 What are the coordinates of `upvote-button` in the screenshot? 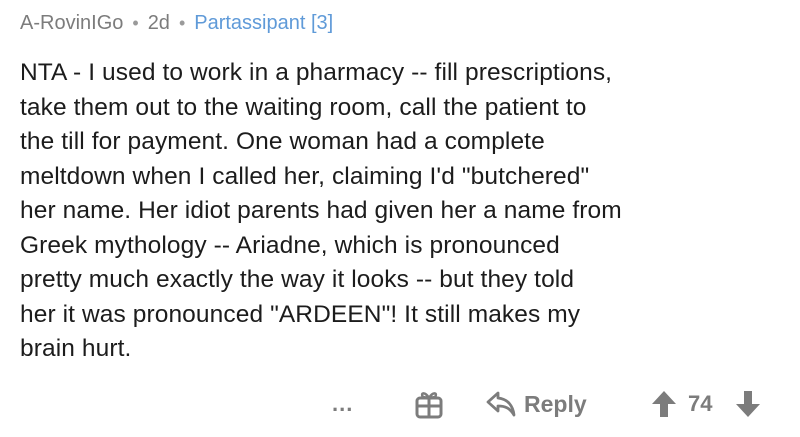 It's located at (664, 404).